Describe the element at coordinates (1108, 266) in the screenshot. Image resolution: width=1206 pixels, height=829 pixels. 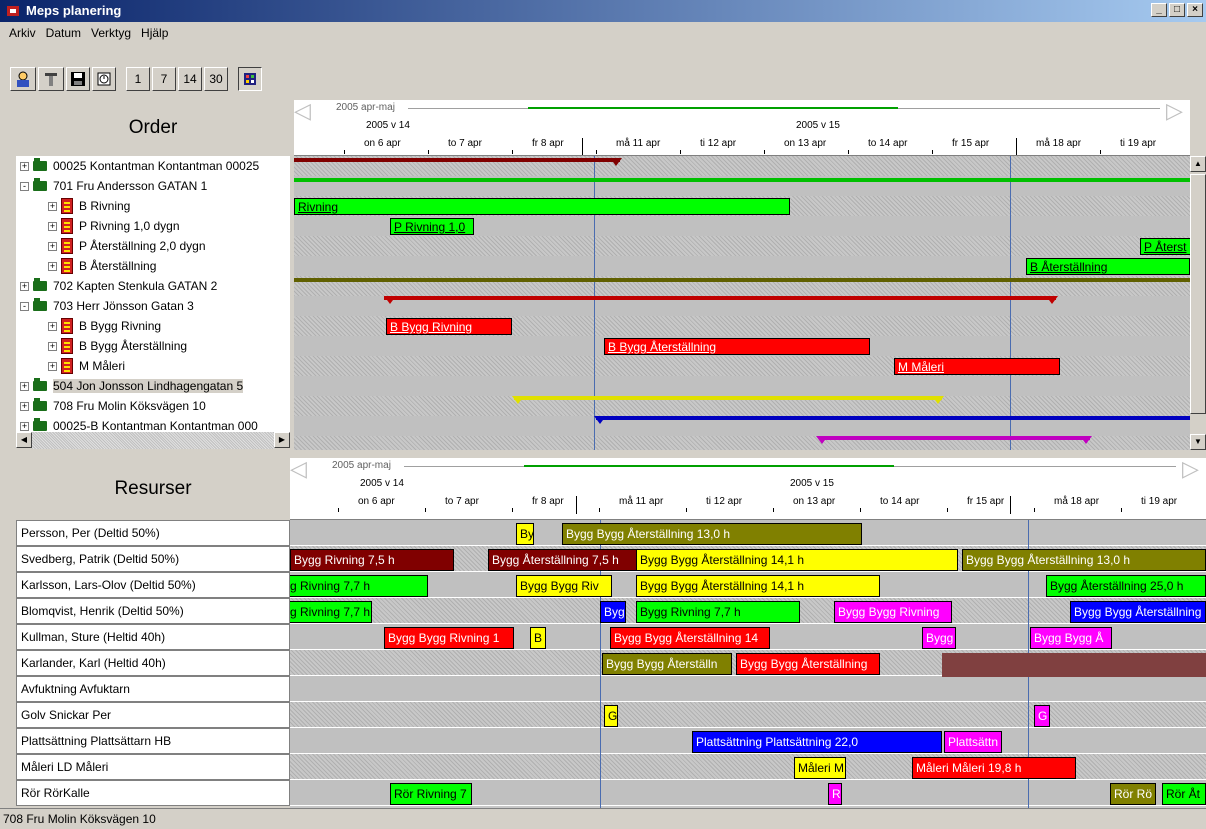
I see `order-bar: B Återställning` at that location.